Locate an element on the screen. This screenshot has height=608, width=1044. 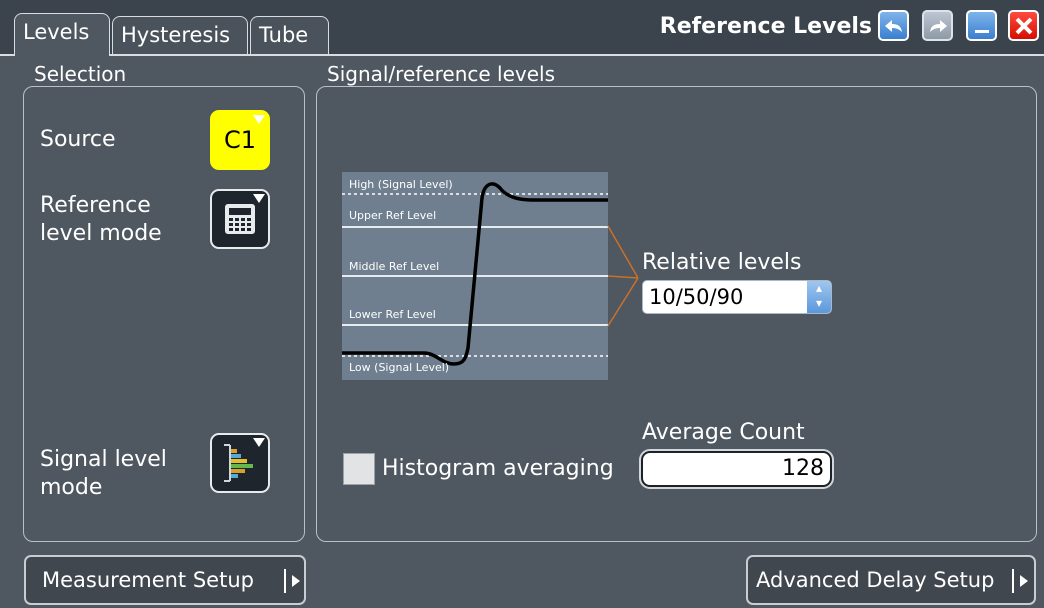
average-count-label: Average Count is located at coordinates (723, 432).